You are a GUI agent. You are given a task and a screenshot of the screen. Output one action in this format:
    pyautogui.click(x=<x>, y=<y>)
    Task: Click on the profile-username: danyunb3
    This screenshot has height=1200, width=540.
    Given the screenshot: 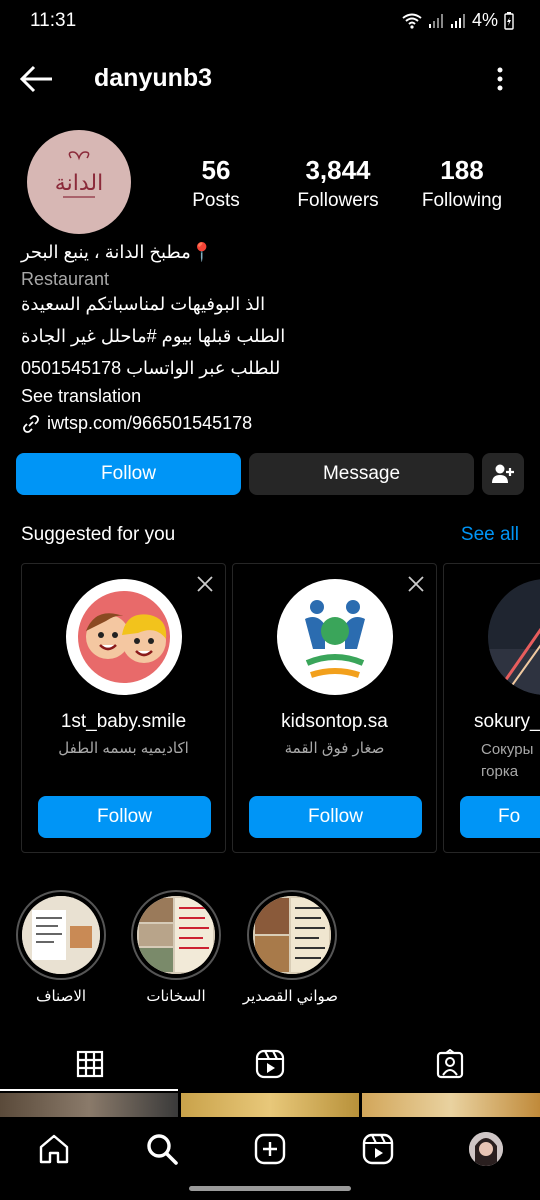 What is the action you would take?
    pyautogui.click(x=153, y=78)
    